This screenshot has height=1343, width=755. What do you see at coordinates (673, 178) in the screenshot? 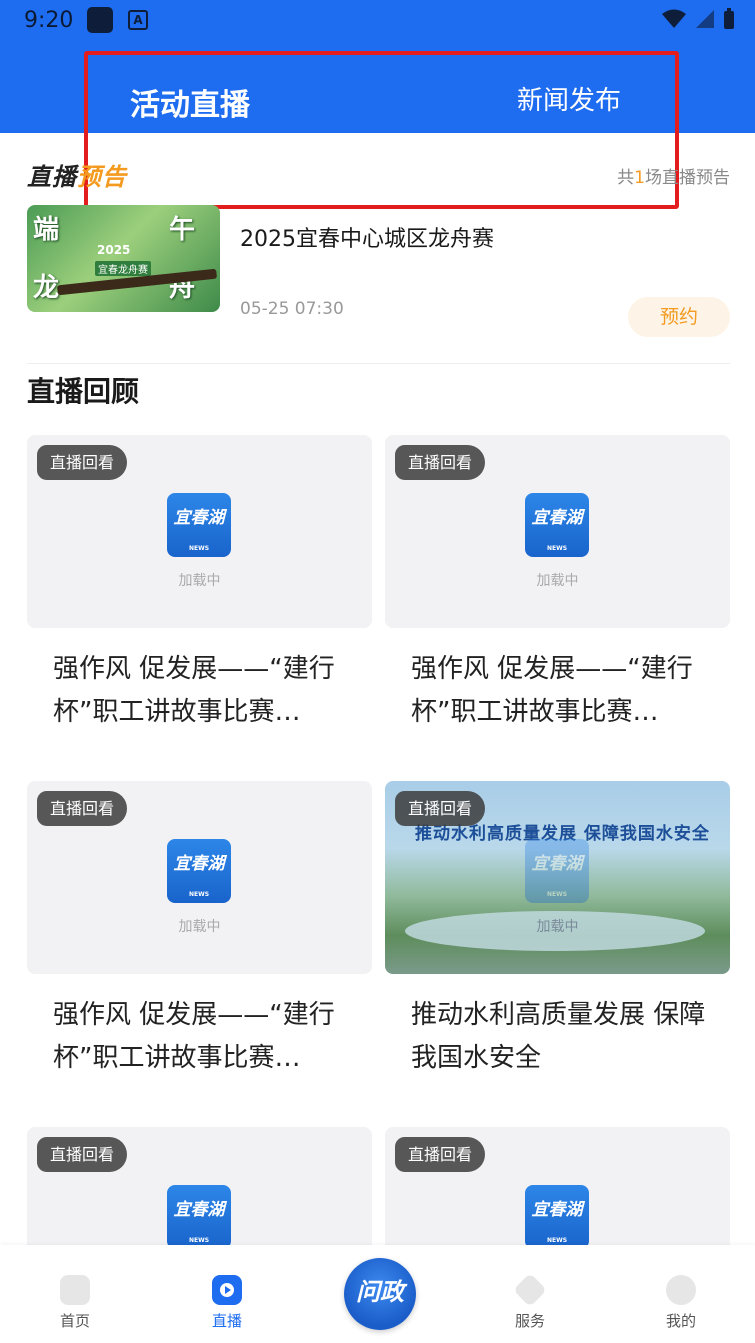
I see `preview-count: 共1场直播预告` at bounding box center [673, 178].